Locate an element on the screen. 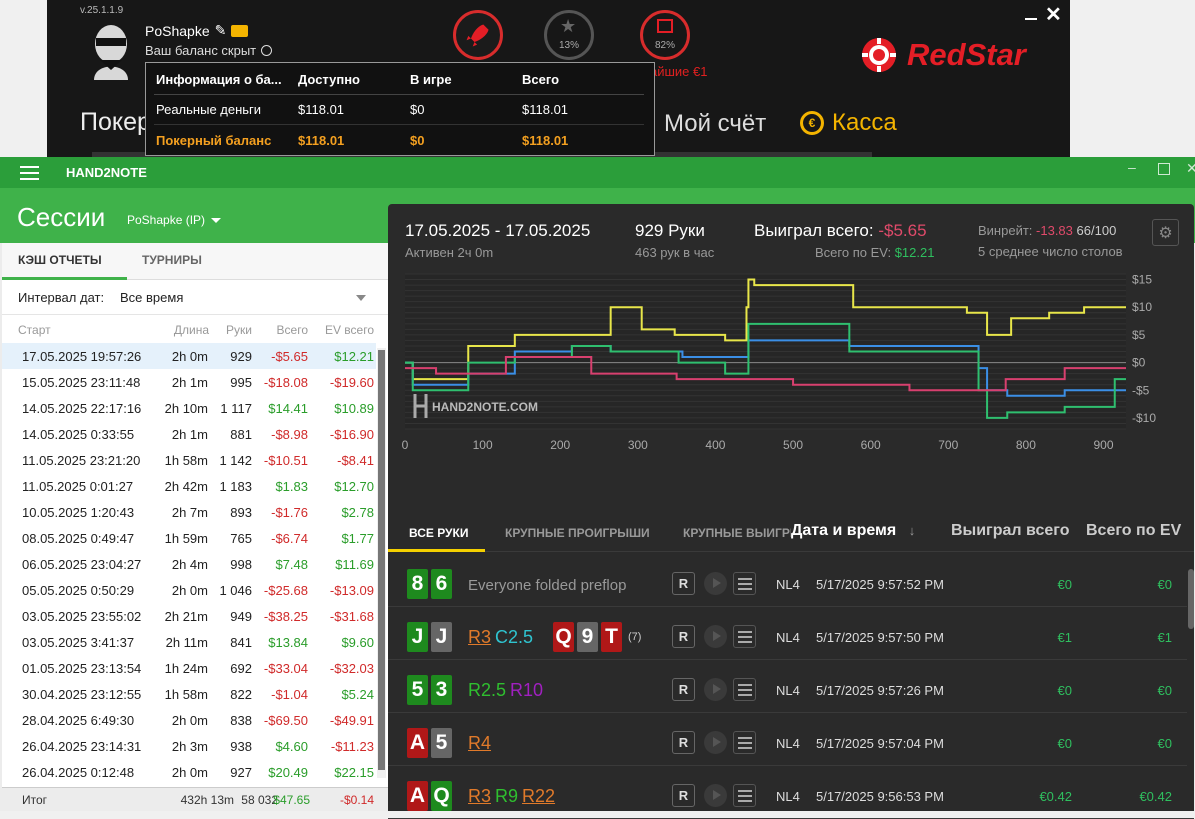 Image resolution: width=1195 pixels, height=819 pixels. table-row: 26.04.2025 23:14:31 2h 3m 938 $4.60 -$11.23 is located at coordinates (189, 746).